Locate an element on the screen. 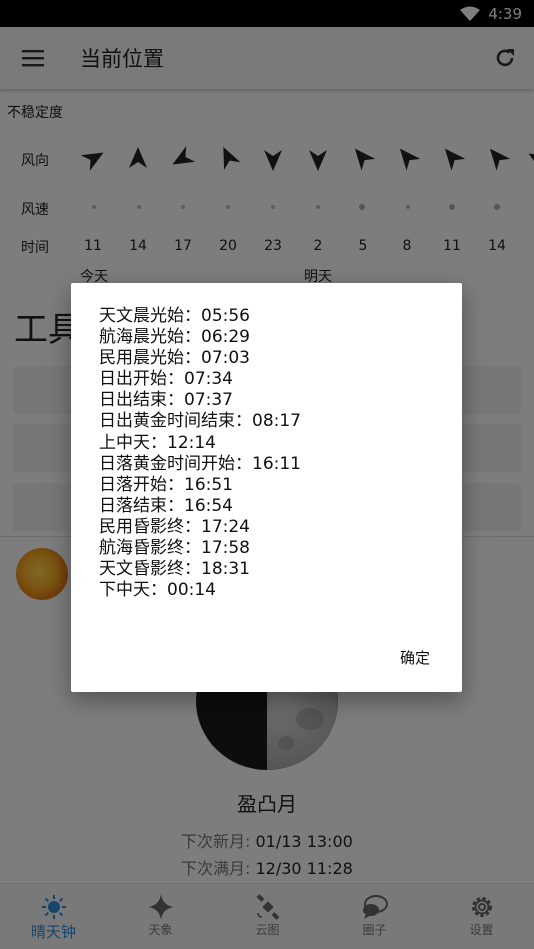  sun-time-line: 日落开始：16:51 is located at coordinates (166, 484).